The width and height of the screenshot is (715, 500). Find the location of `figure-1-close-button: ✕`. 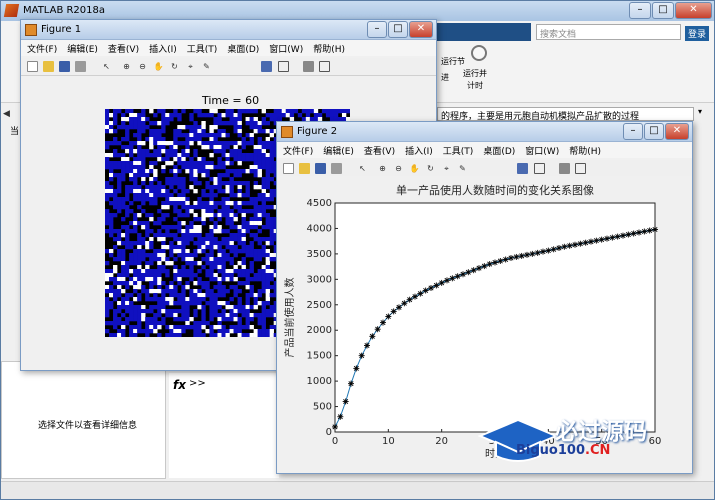

figure-1-close-button: ✕ is located at coordinates (421, 29).